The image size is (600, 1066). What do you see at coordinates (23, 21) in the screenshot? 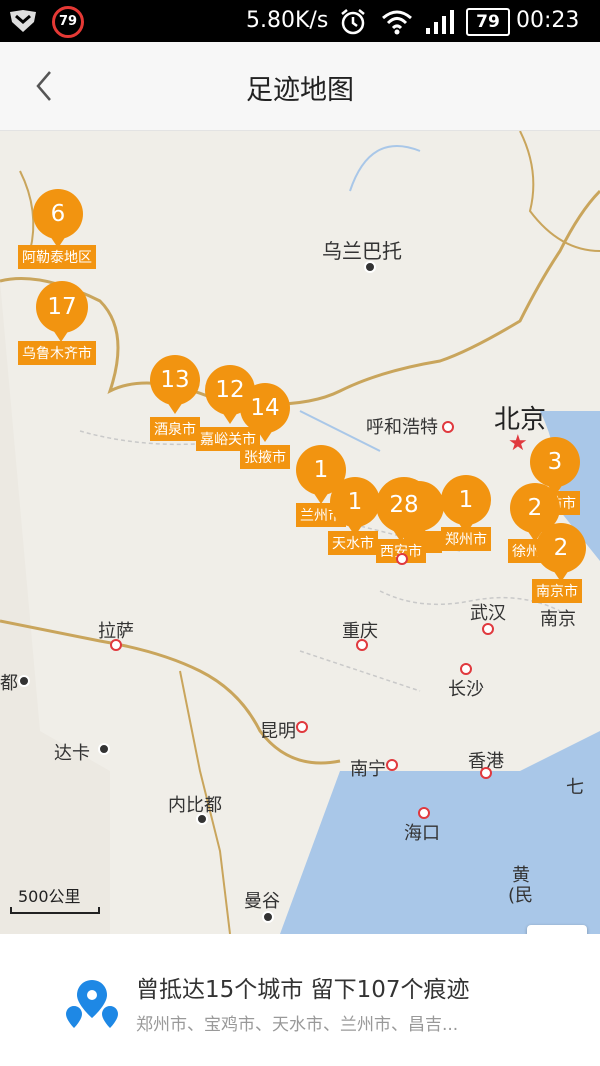
I see `shield-icon` at bounding box center [23, 21].